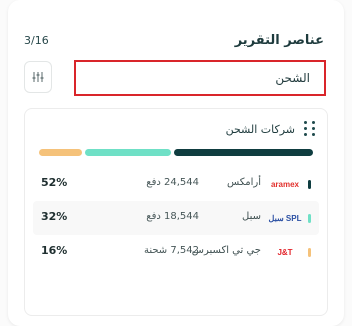 Image resolution: width=352 pixels, height=326 pixels. Describe the element at coordinates (243, 182) in the screenshot. I see `company-name: أرامكس` at that location.